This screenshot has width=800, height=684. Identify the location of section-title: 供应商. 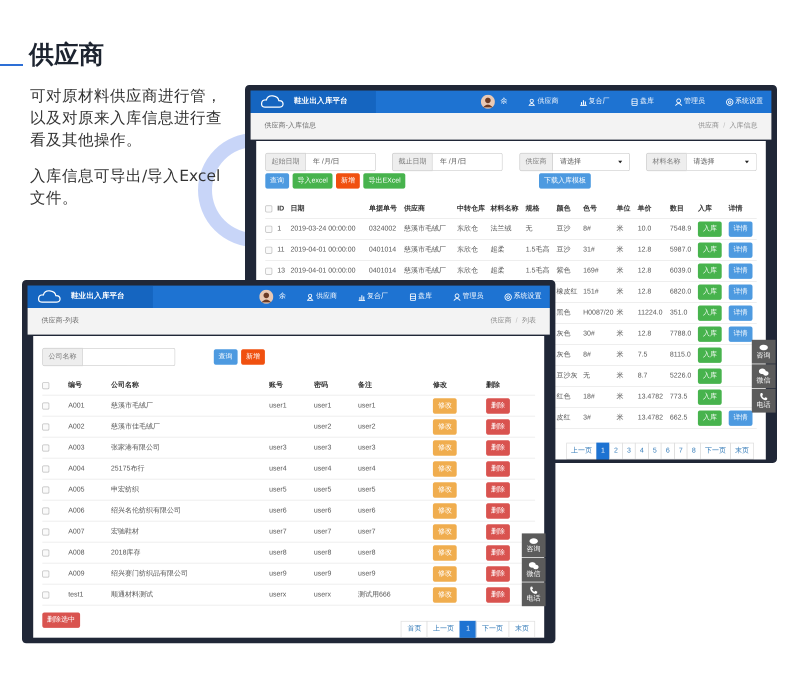
(66, 55).